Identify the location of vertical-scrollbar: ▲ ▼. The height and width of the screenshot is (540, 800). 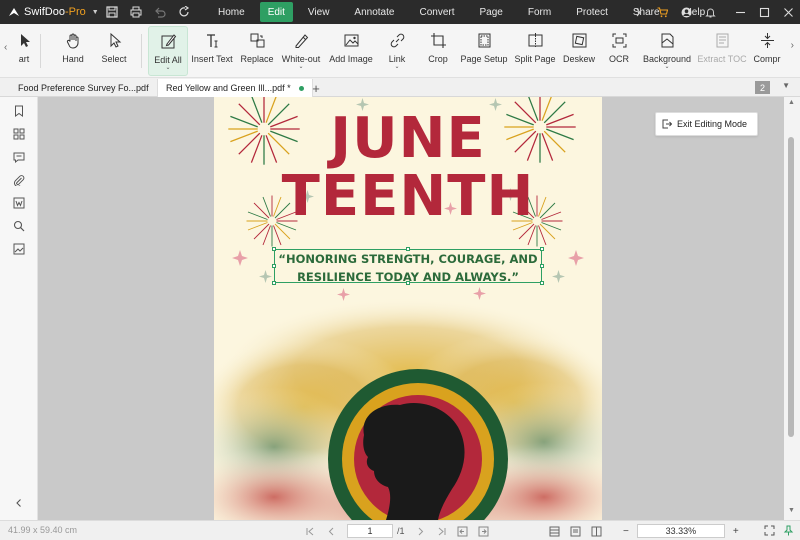
(792, 308).